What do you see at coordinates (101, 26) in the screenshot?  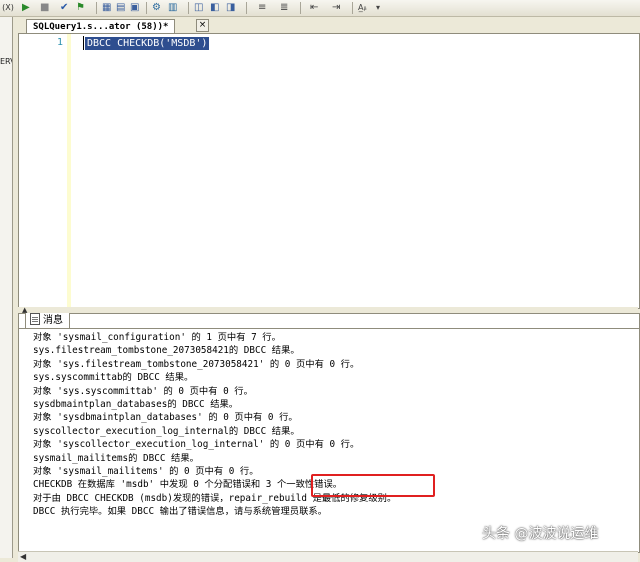 I see `tab-sqlquery: SQLQuery1.s...ator (58))*` at bounding box center [101, 26].